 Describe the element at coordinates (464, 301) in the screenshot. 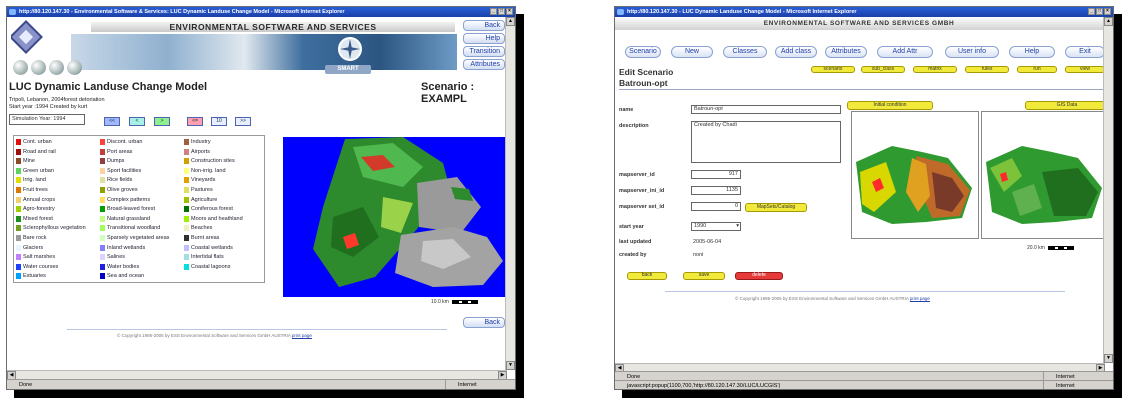

I see `scale-bar-icon` at that location.